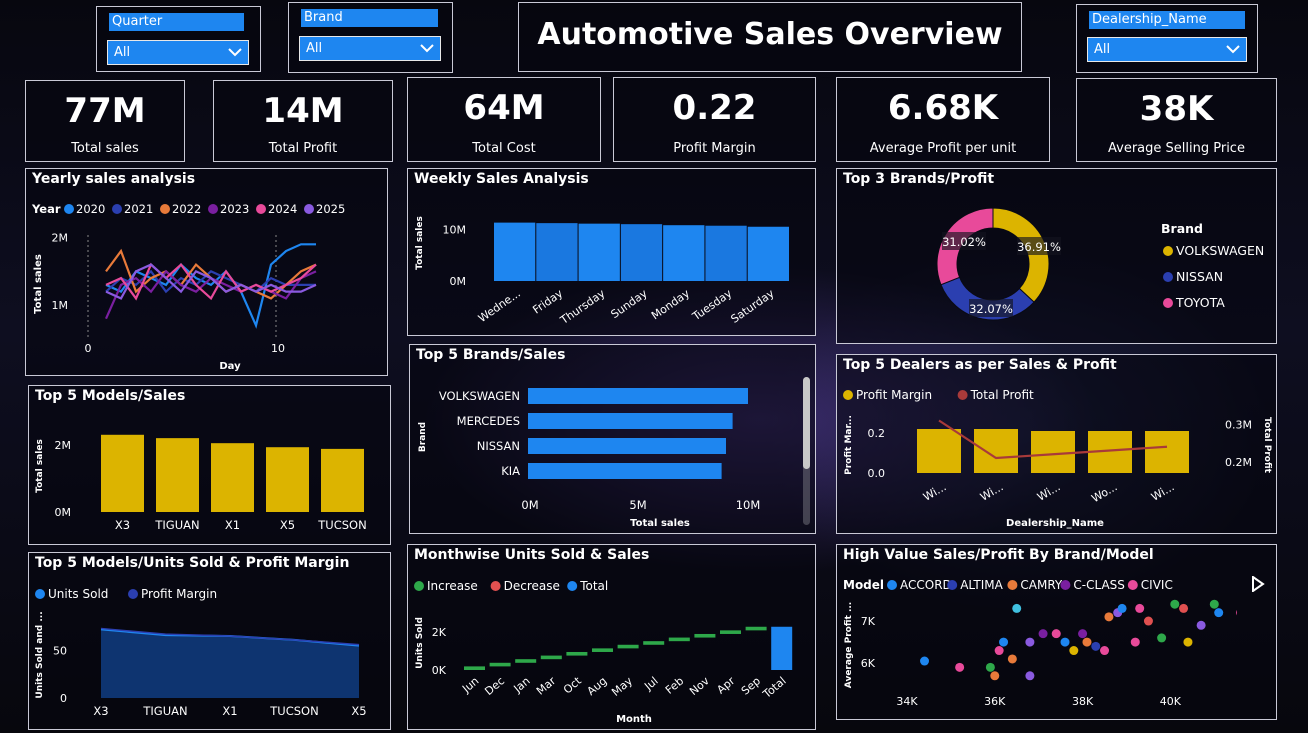 This screenshot has width=1308, height=733. What do you see at coordinates (753, 306) in the screenshot?
I see `x-tick-label: Saturday` at bounding box center [753, 306].